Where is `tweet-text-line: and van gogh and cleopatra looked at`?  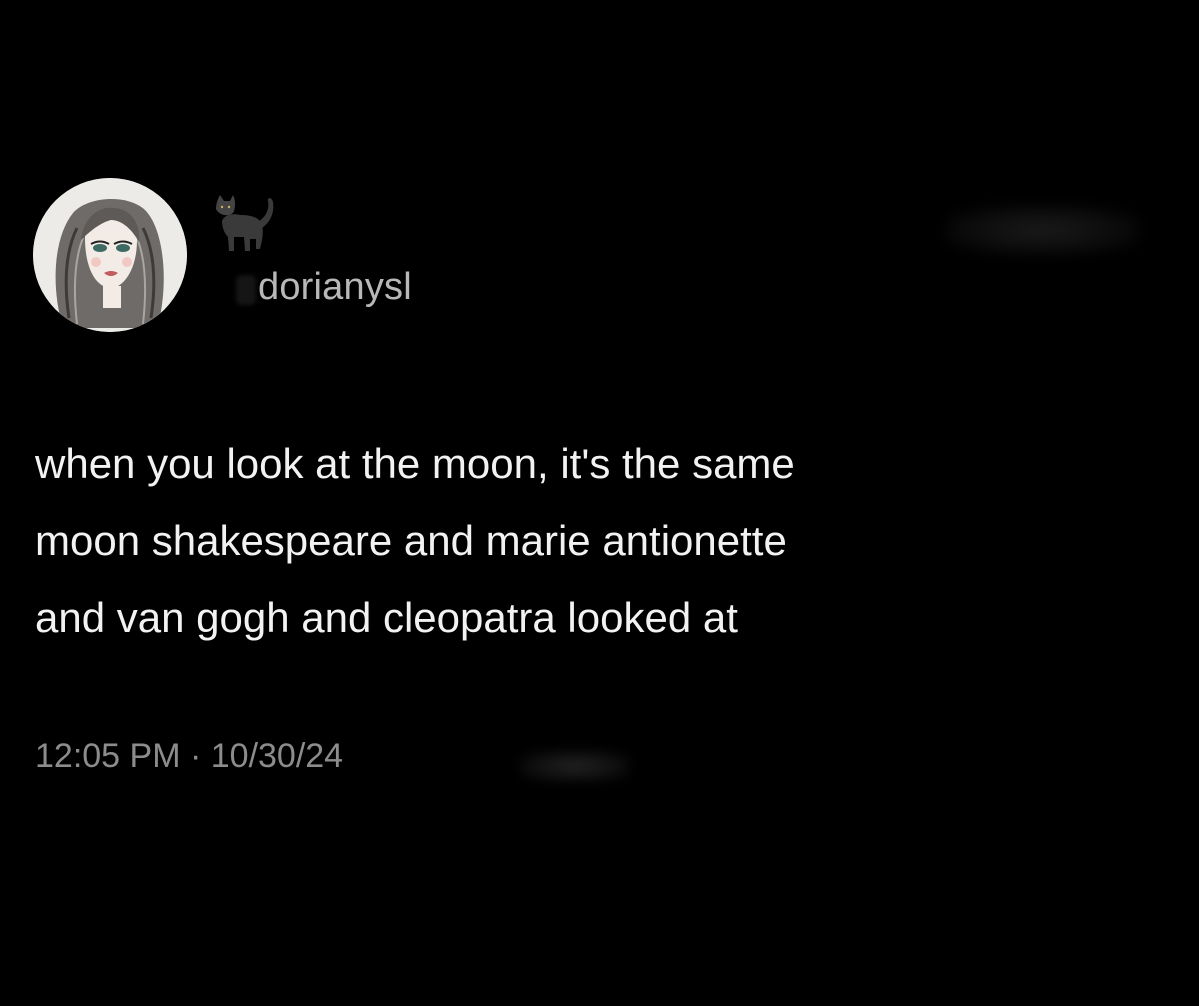
tweet-text-line: and van gogh and cleopatra looked at is located at coordinates (386, 617).